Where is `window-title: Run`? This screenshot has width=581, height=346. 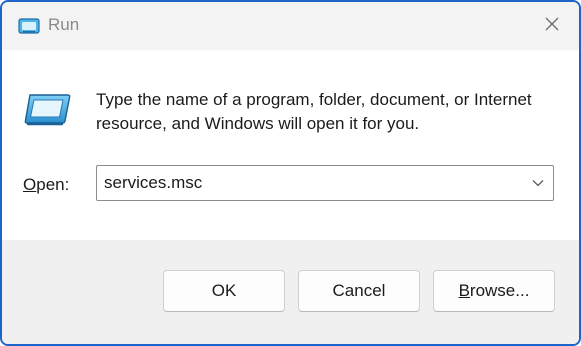 window-title: Run is located at coordinates (64, 24).